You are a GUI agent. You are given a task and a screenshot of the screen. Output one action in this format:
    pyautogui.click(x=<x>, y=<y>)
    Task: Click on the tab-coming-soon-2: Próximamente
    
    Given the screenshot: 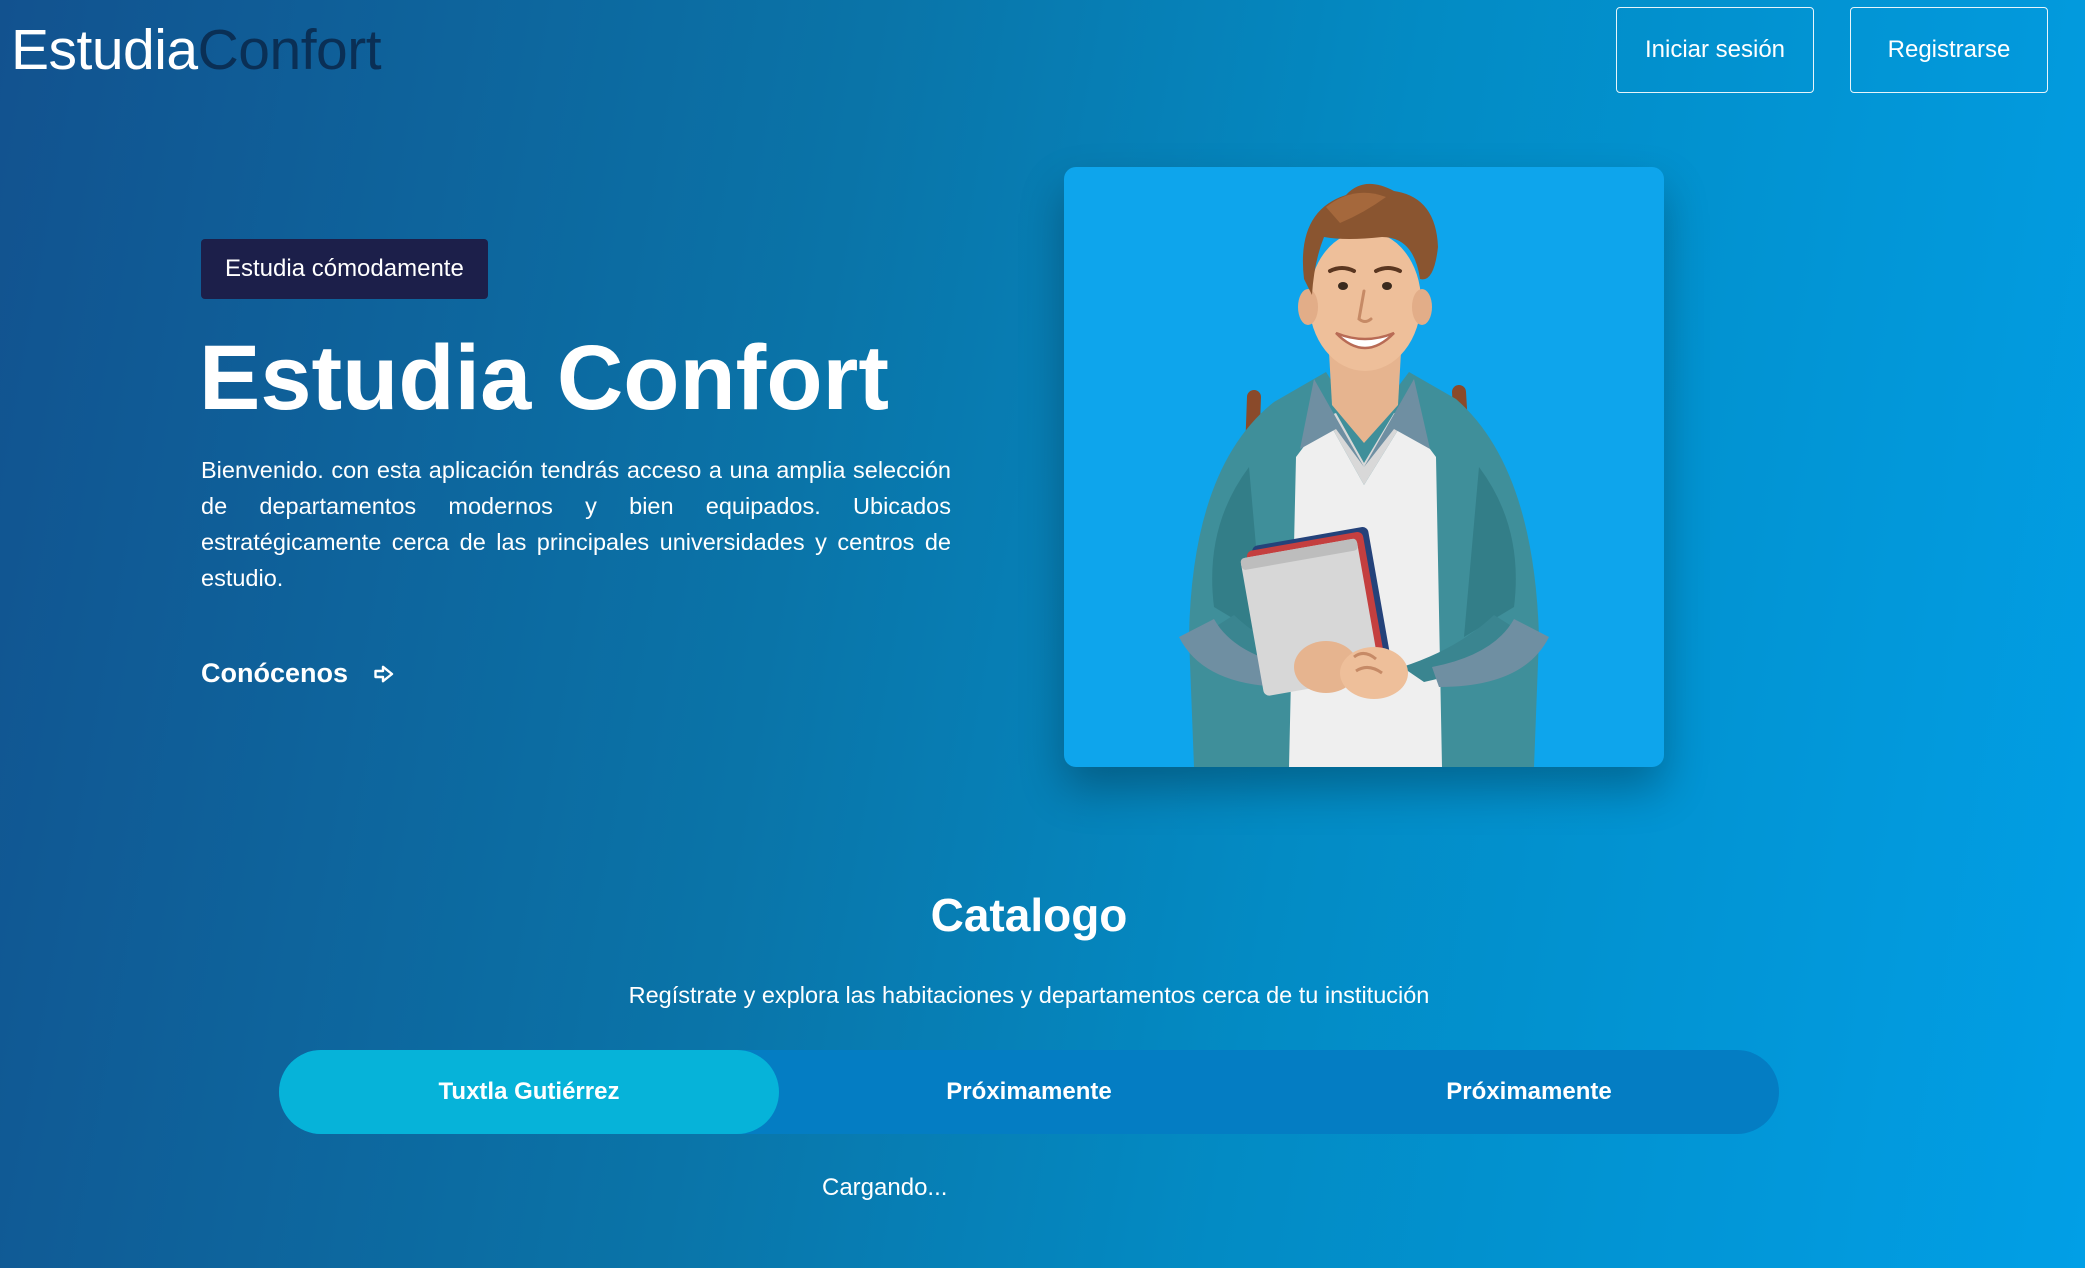 What is the action you would take?
    pyautogui.click(x=1529, y=1092)
    